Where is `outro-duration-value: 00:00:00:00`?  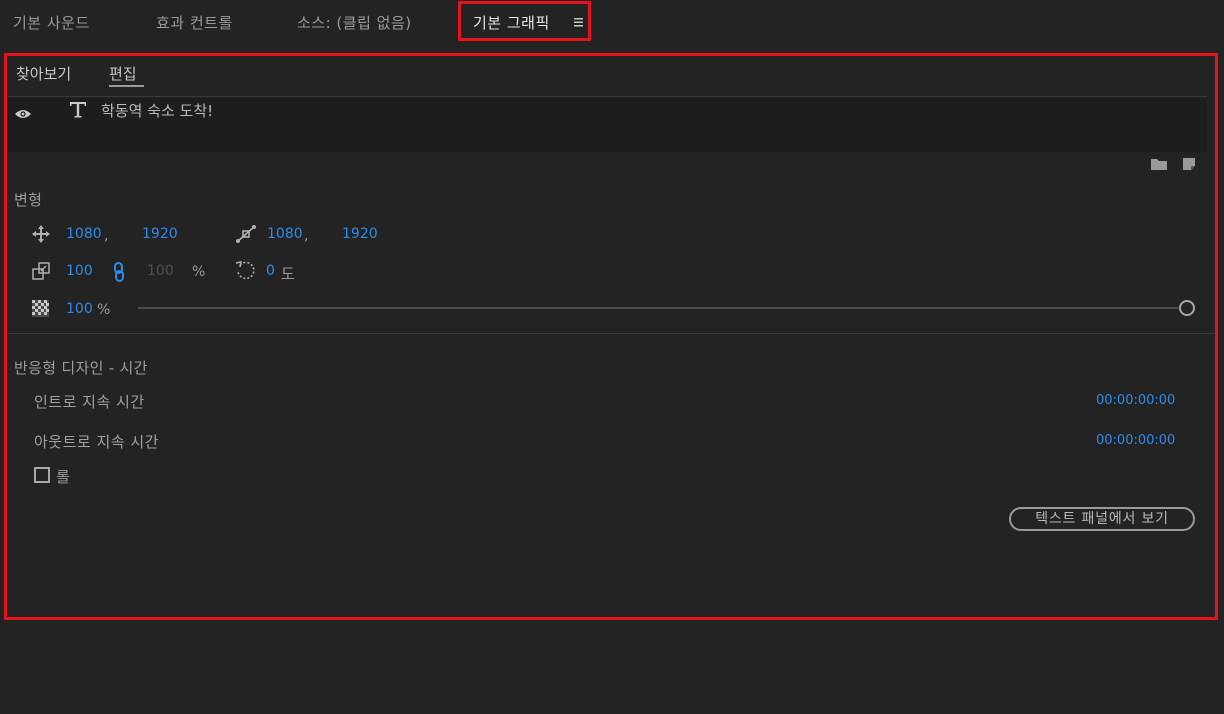
outro-duration-value: 00:00:00:00 is located at coordinates (1135, 440).